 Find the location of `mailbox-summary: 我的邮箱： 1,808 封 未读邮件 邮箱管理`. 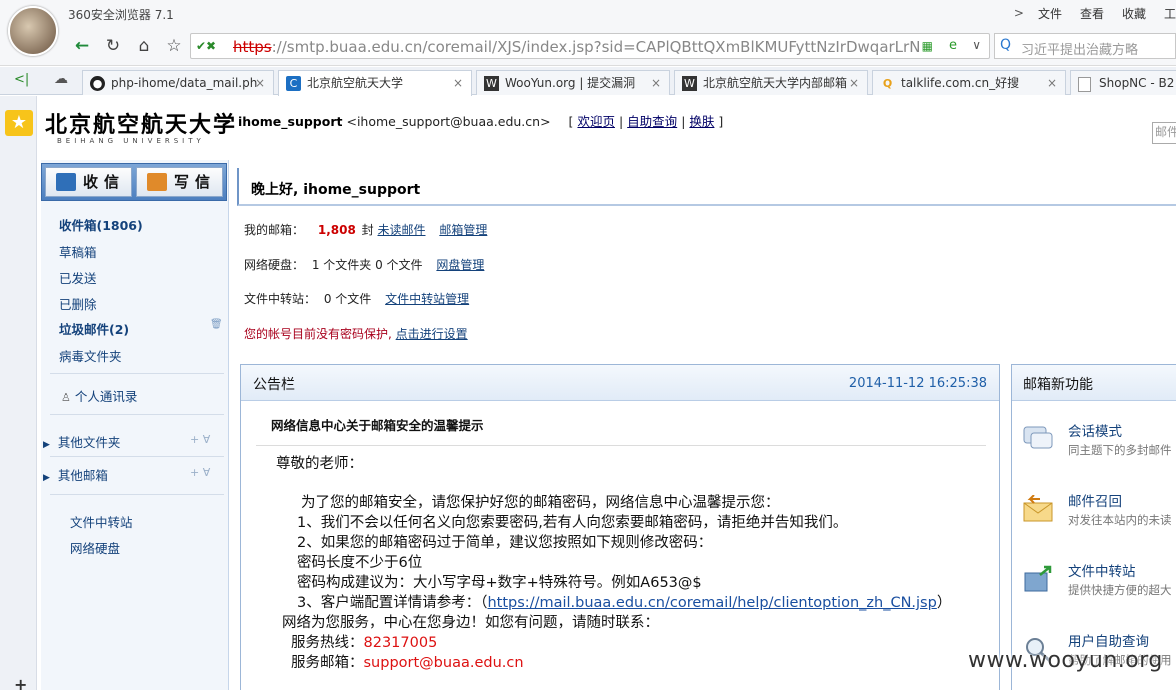

mailbox-summary: 我的邮箱： 1,808 封 未读邮件 邮箱管理 is located at coordinates (366, 230).